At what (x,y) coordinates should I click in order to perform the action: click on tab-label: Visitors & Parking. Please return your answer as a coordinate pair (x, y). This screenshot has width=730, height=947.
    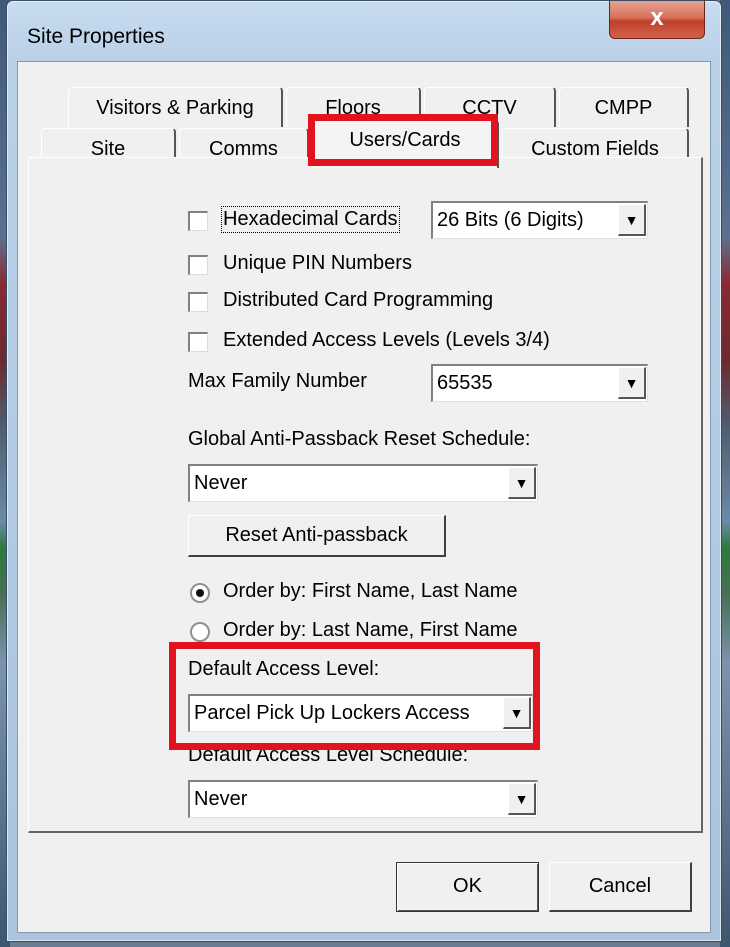
    Looking at the image, I should click on (175, 108).